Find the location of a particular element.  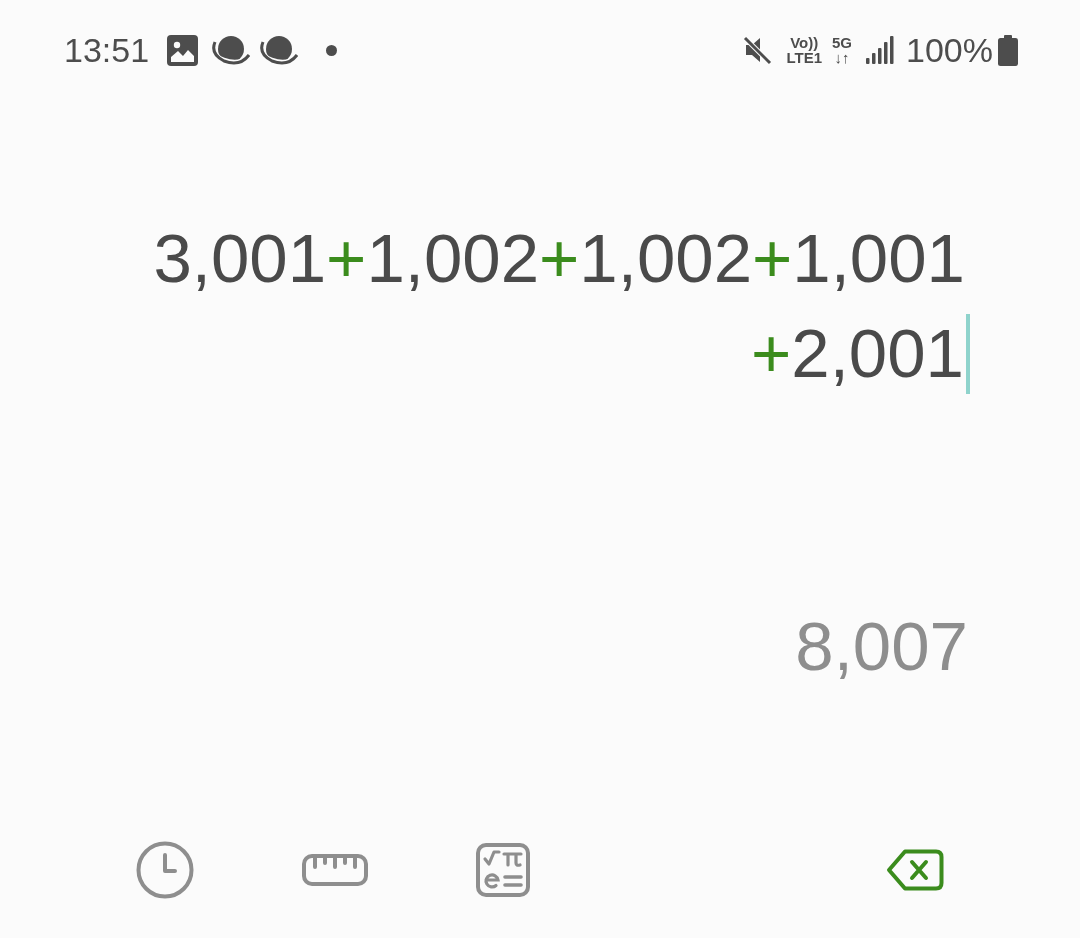

scientific-icon is located at coordinates (503, 870).